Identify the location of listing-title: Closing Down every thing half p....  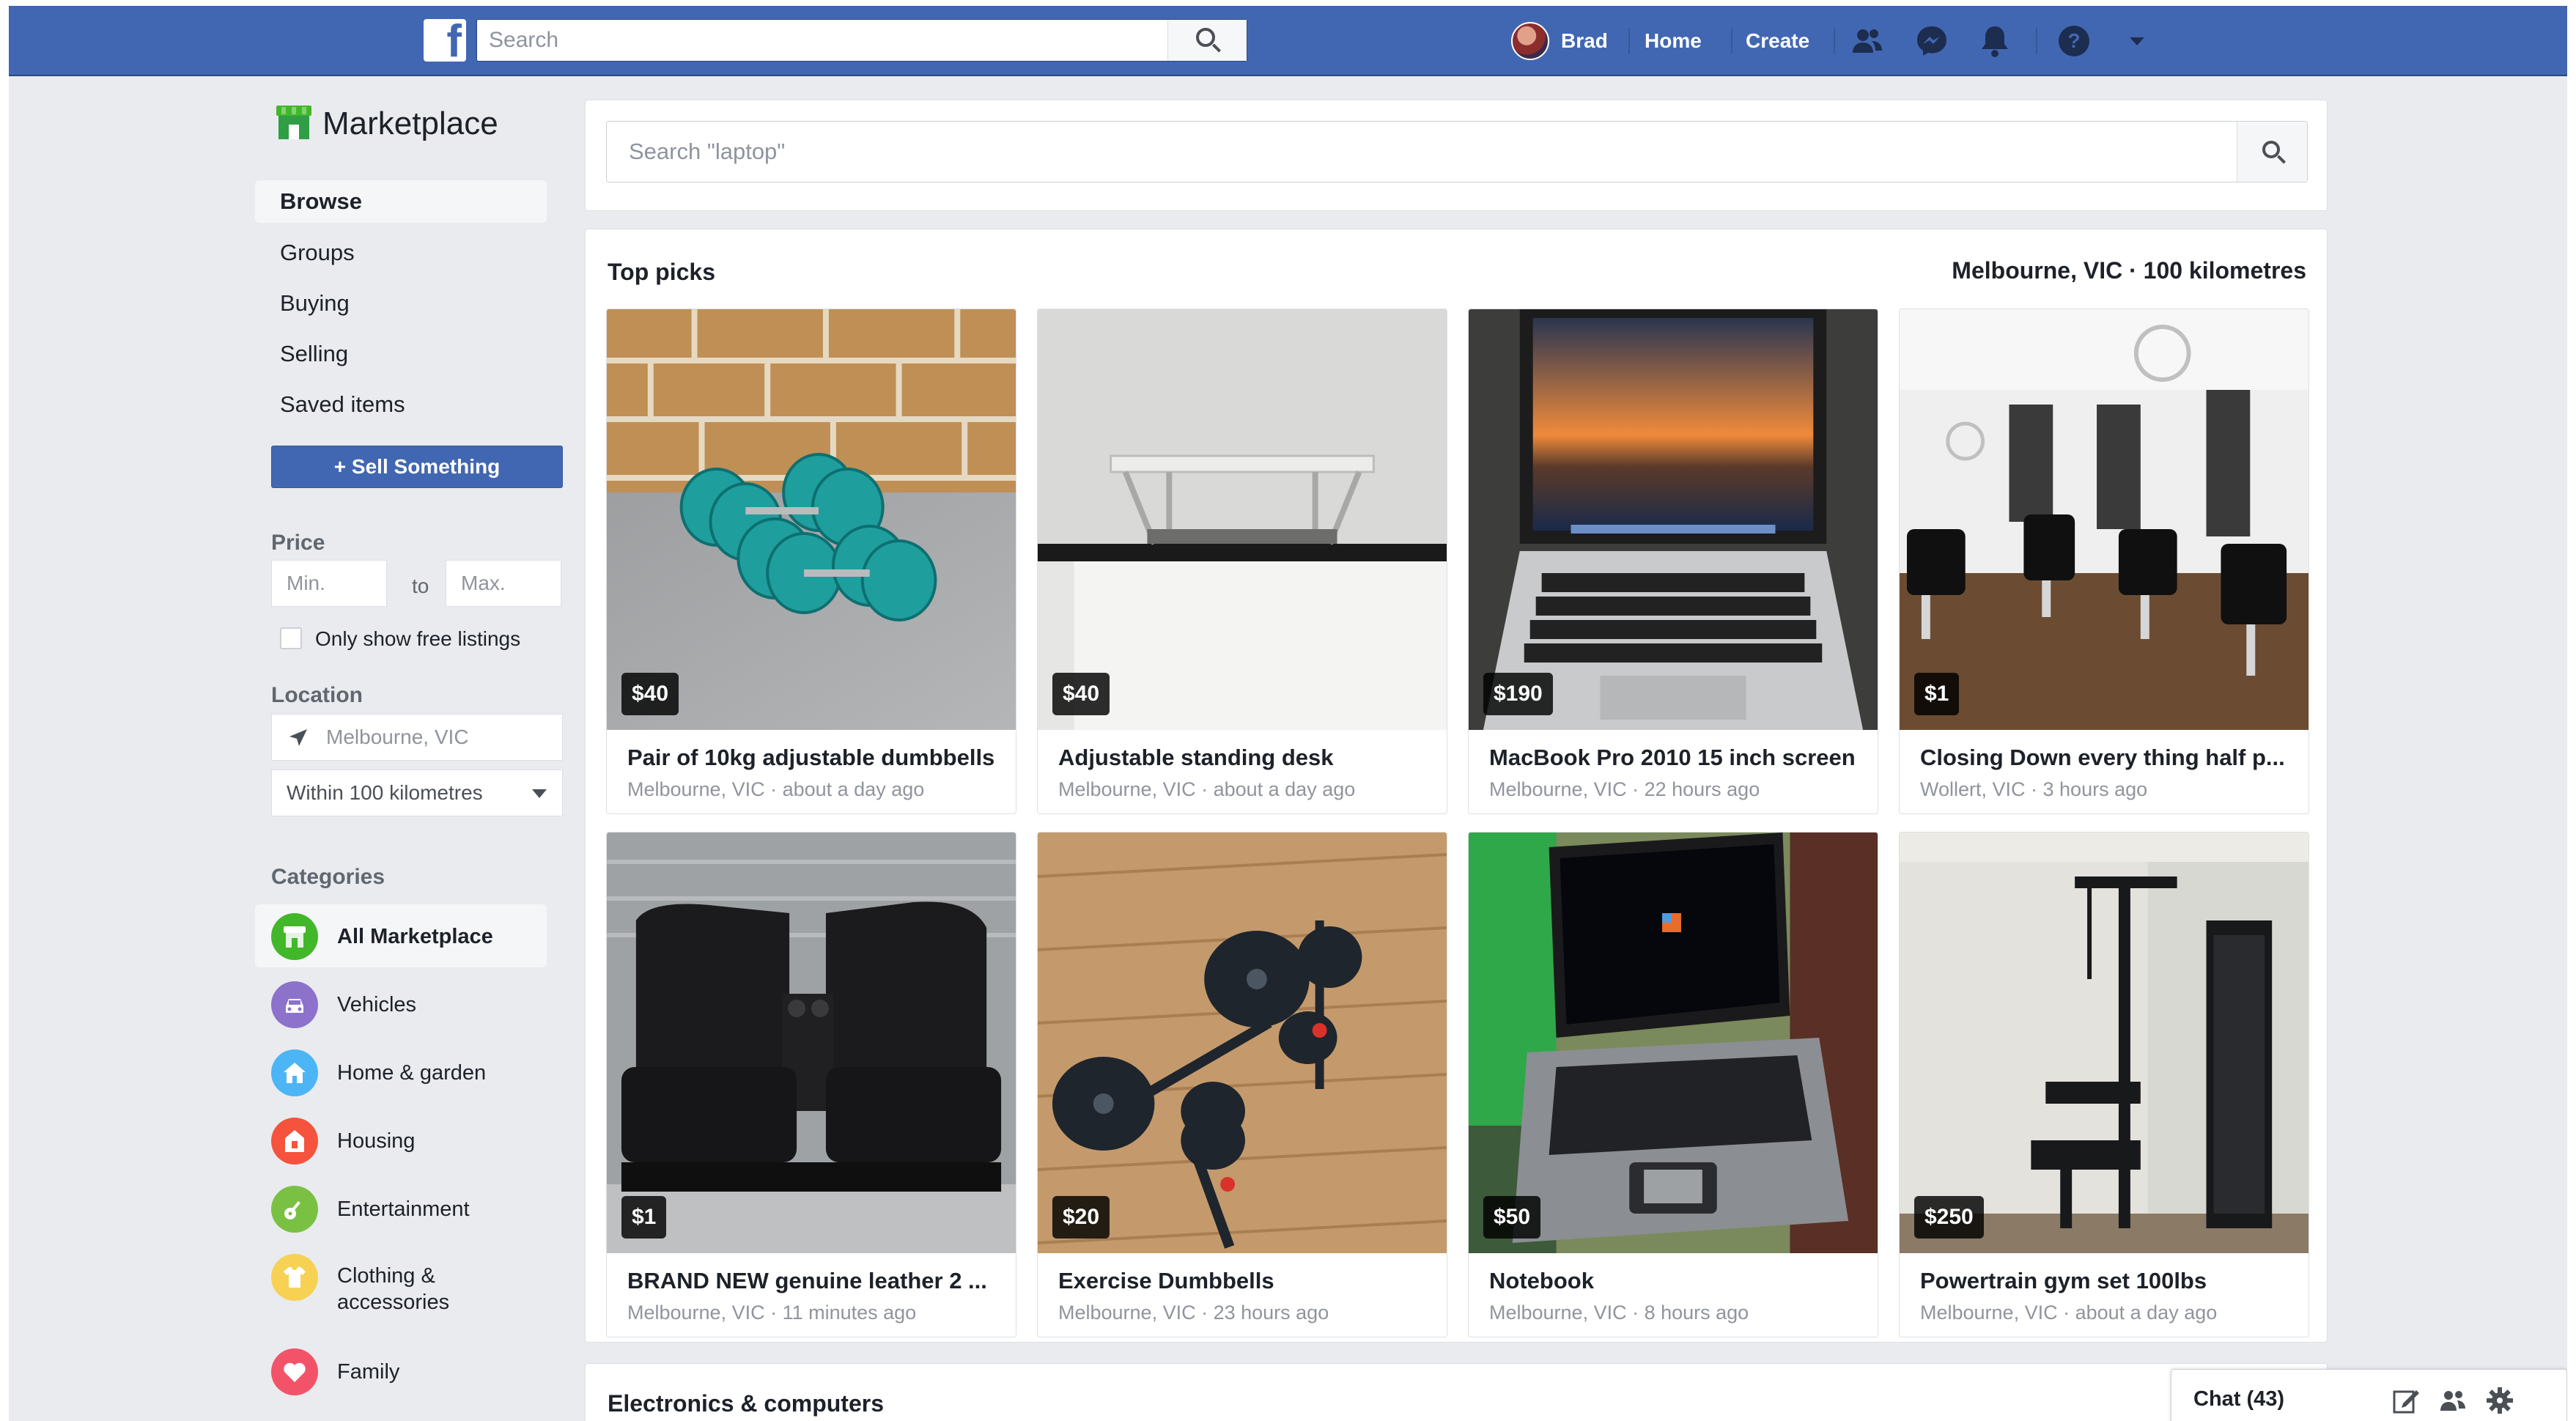
(2102, 757).